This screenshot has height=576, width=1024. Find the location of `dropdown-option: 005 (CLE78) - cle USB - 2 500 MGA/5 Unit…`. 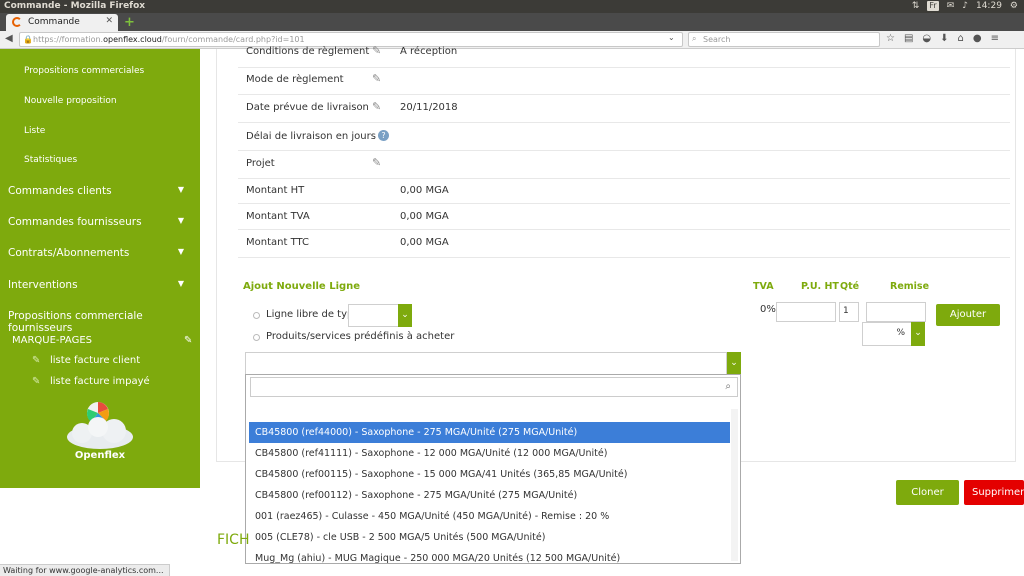

dropdown-option: 005 (CLE78) - cle USB - 2 500 MGA/5 Unit… is located at coordinates (489, 537).